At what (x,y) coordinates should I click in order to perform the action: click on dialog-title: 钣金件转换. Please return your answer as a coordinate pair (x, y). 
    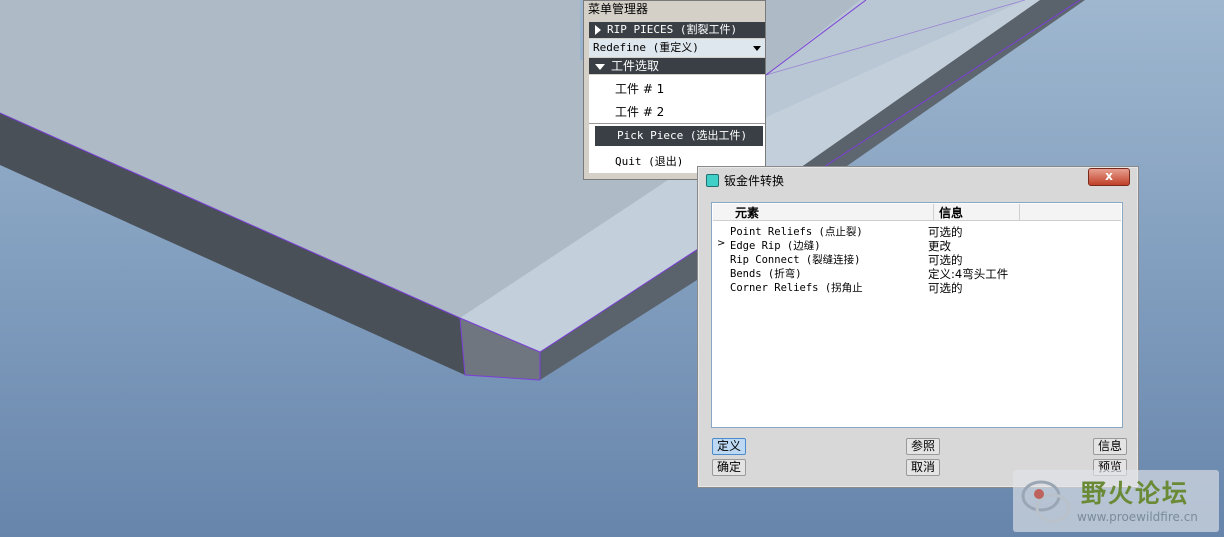
    Looking at the image, I should click on (754, 181).